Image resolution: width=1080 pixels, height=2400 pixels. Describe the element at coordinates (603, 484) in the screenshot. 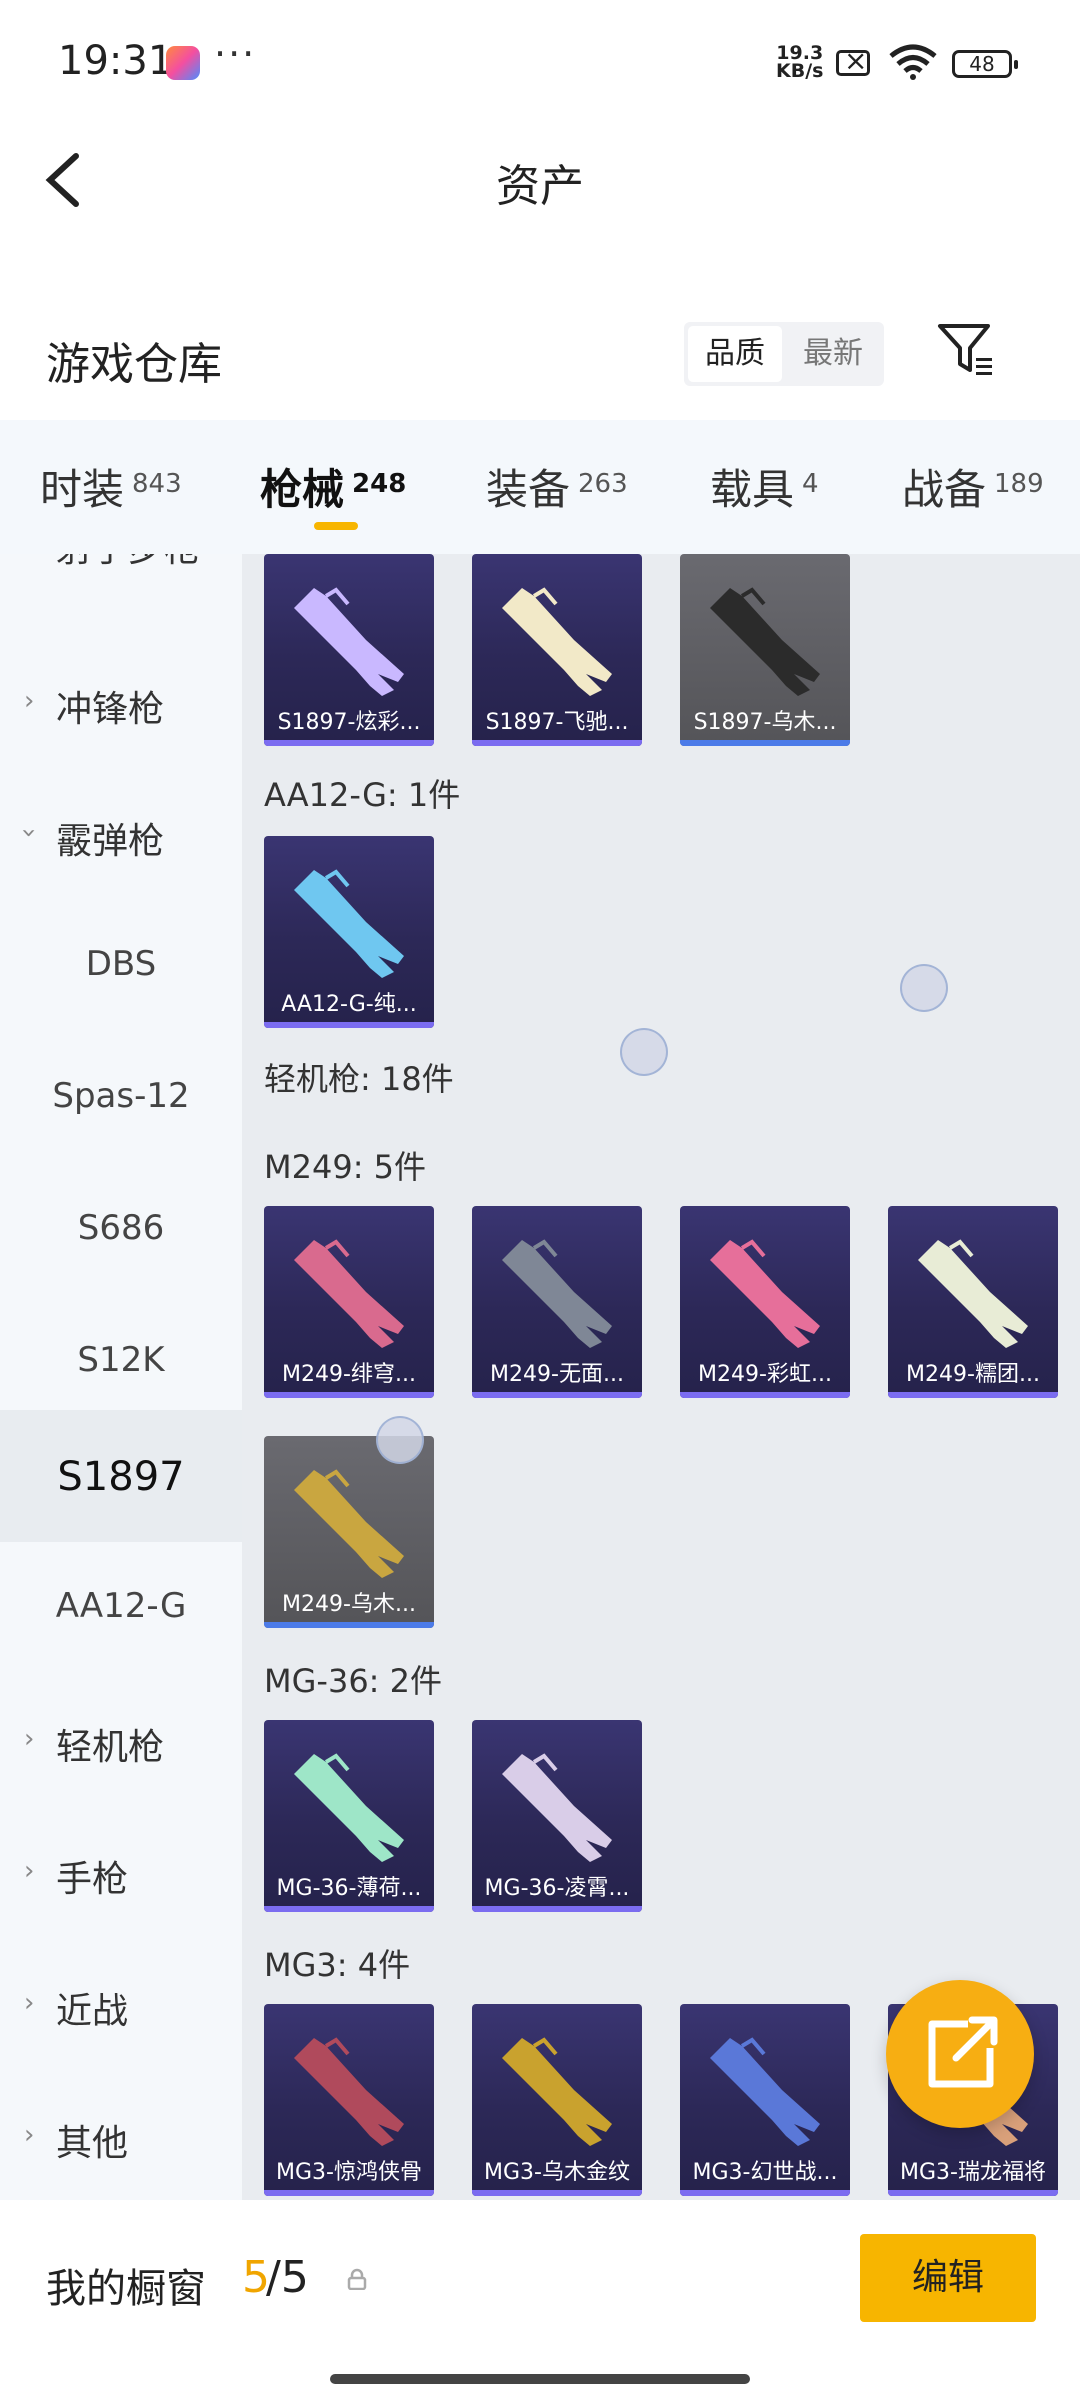

I see `tab-count: 263` at that location.